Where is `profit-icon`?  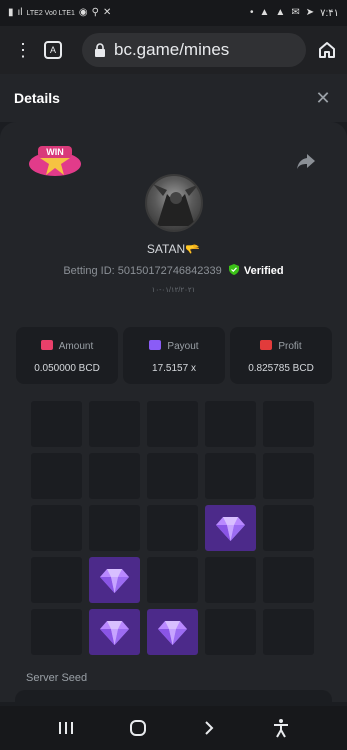 profit-icon is located at coordinates (266, 345).